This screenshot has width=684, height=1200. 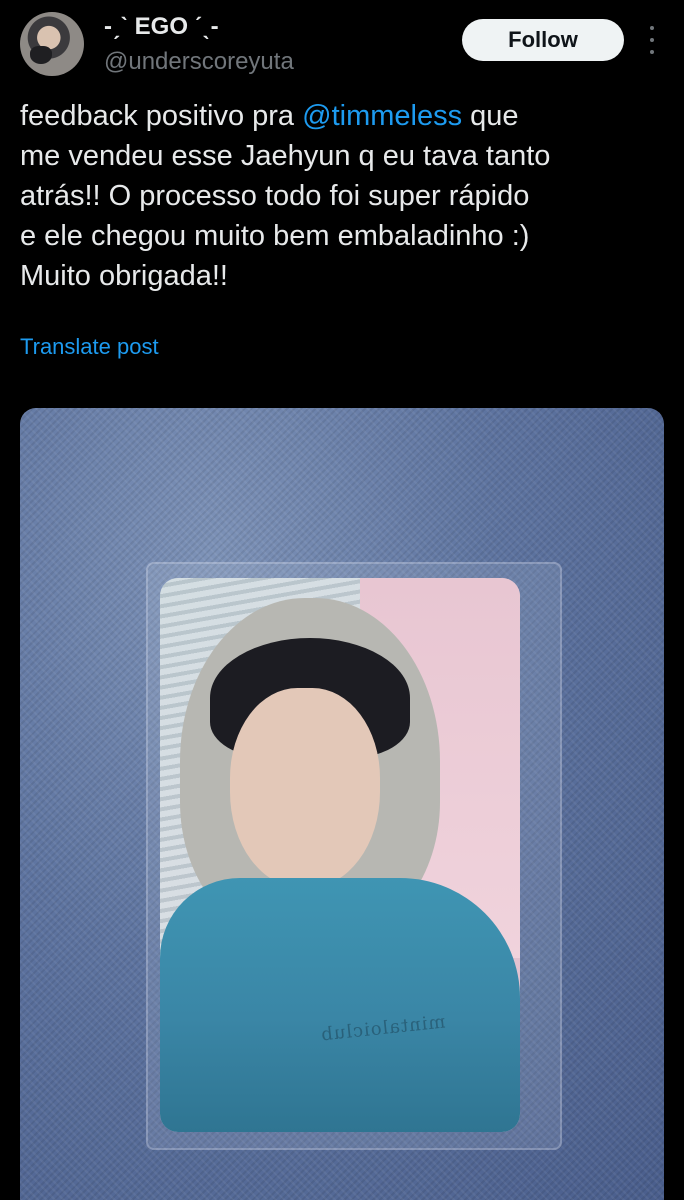 I want to click on photocard-face, so click(x=305, y=788).